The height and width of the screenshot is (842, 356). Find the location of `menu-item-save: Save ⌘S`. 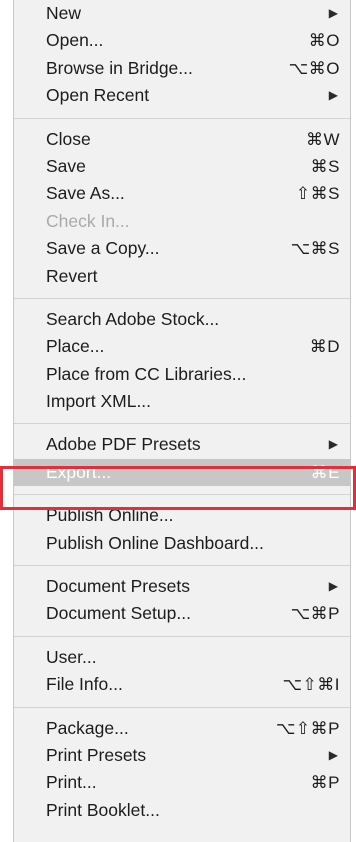

menu-item-save: Save ⌘S is located at coordinates (182, 166).